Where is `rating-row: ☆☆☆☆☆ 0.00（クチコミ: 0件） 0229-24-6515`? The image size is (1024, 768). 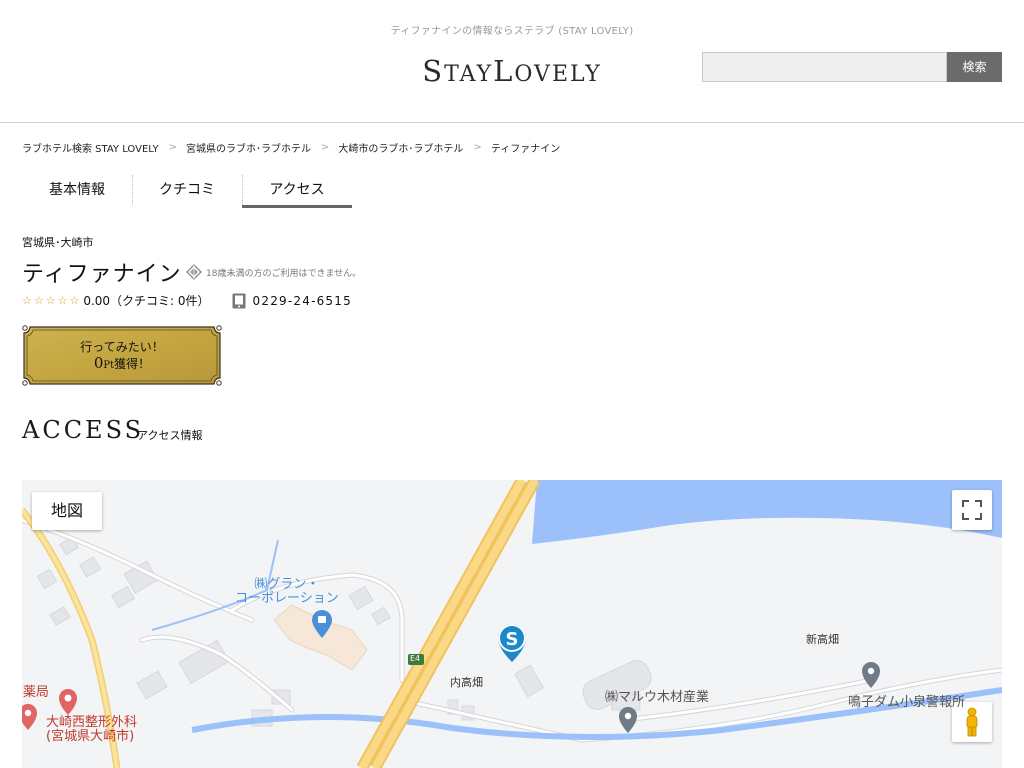 rating-row: ☆☆☆☆☆ 0.00（クチコミ: 0件） 0229-24-6515 is located at coordinates (187, 300).